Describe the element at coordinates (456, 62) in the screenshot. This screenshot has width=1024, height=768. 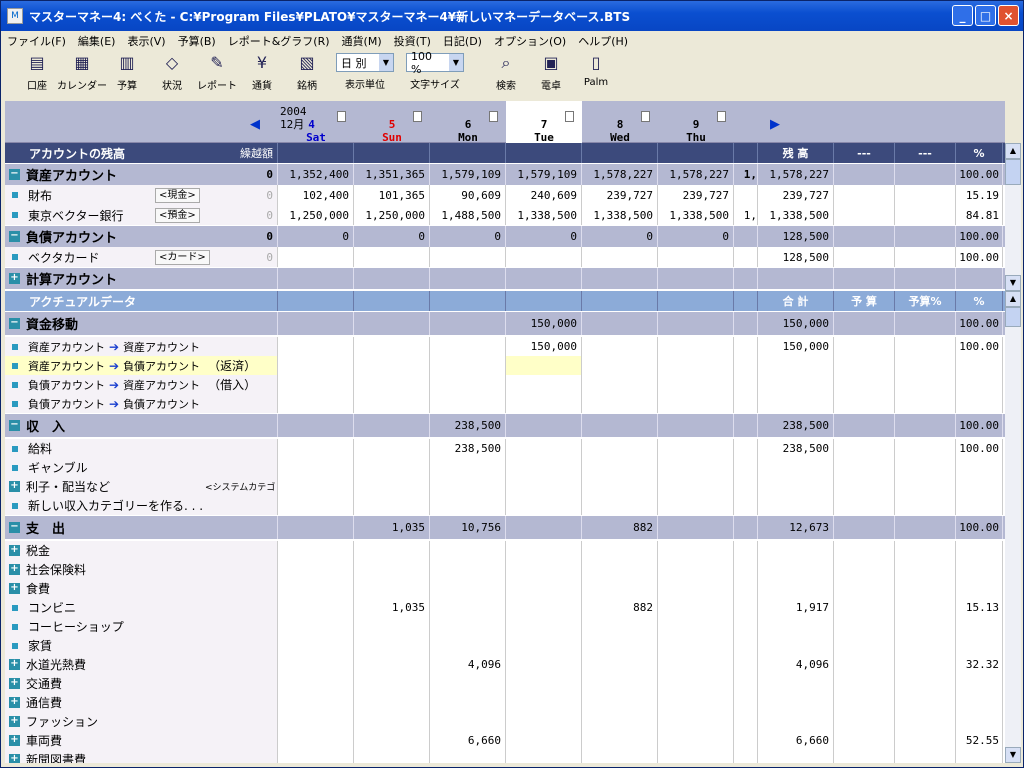
I see `chevron-down-icon: ▼` at that location.